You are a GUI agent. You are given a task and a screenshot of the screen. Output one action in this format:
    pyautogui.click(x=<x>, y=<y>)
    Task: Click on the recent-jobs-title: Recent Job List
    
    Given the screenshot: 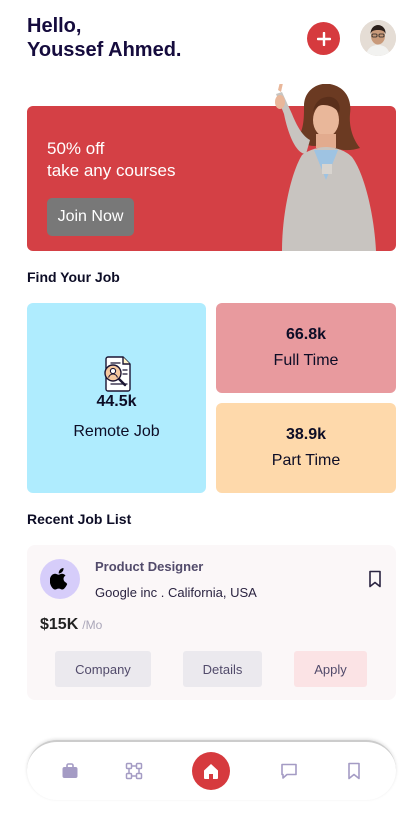 What is the action you would take?
    pyautogui.click(x=79, y=519)
    